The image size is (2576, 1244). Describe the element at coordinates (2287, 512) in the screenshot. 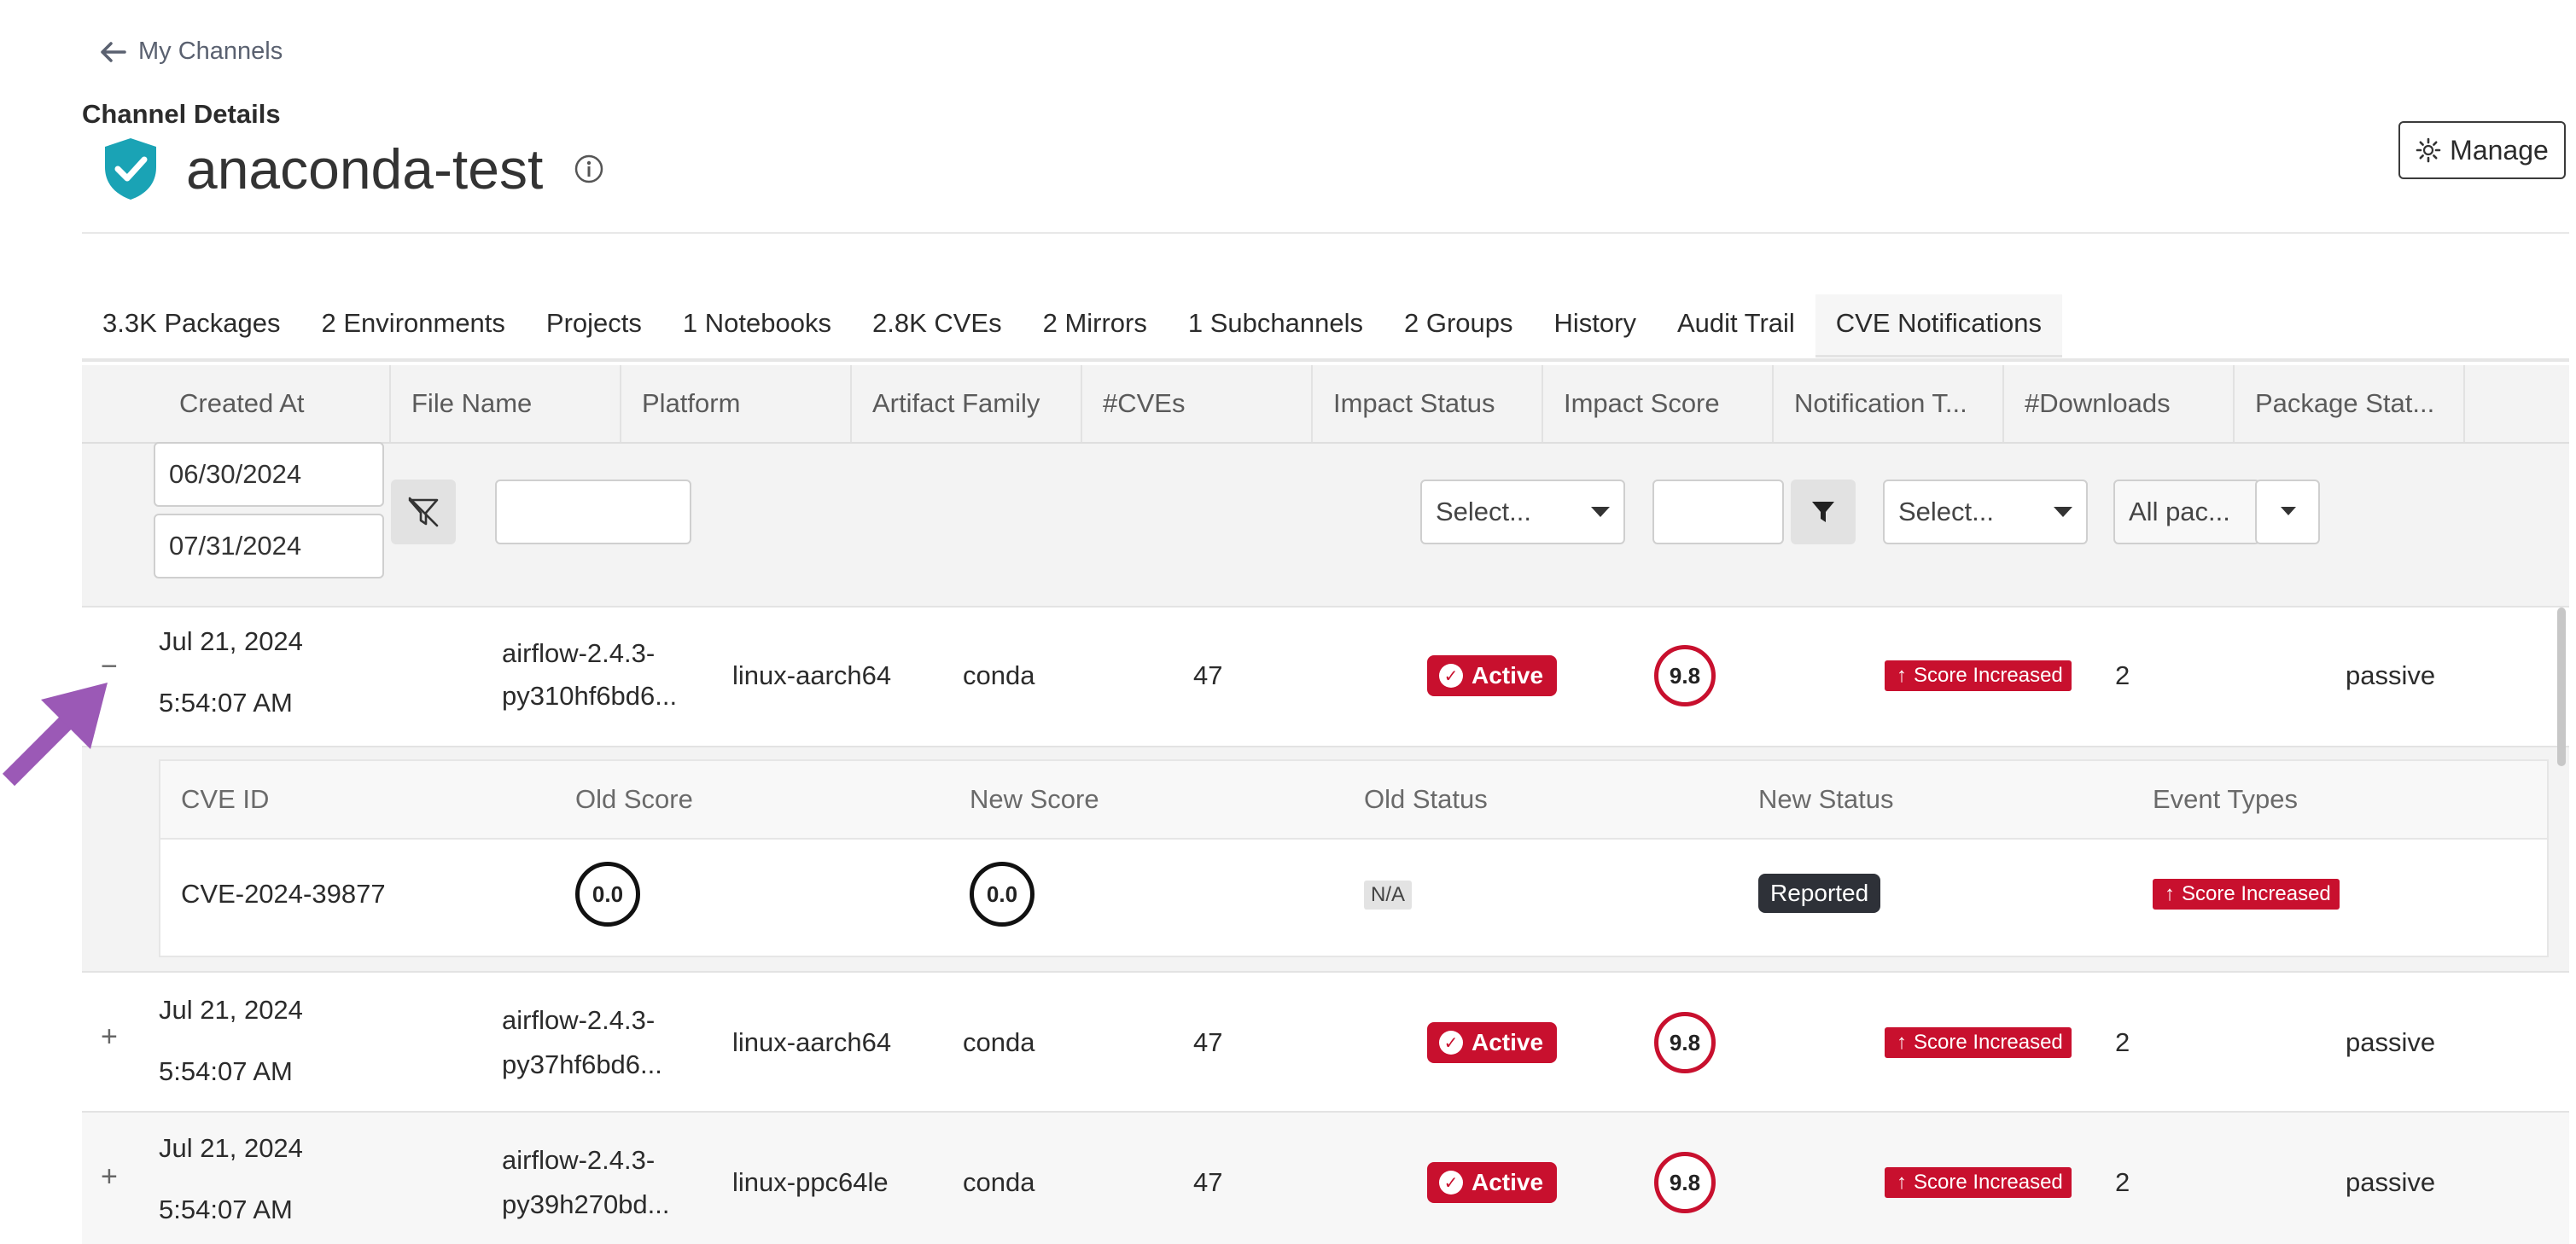

I see `package-status-dropdown-button` at that location.